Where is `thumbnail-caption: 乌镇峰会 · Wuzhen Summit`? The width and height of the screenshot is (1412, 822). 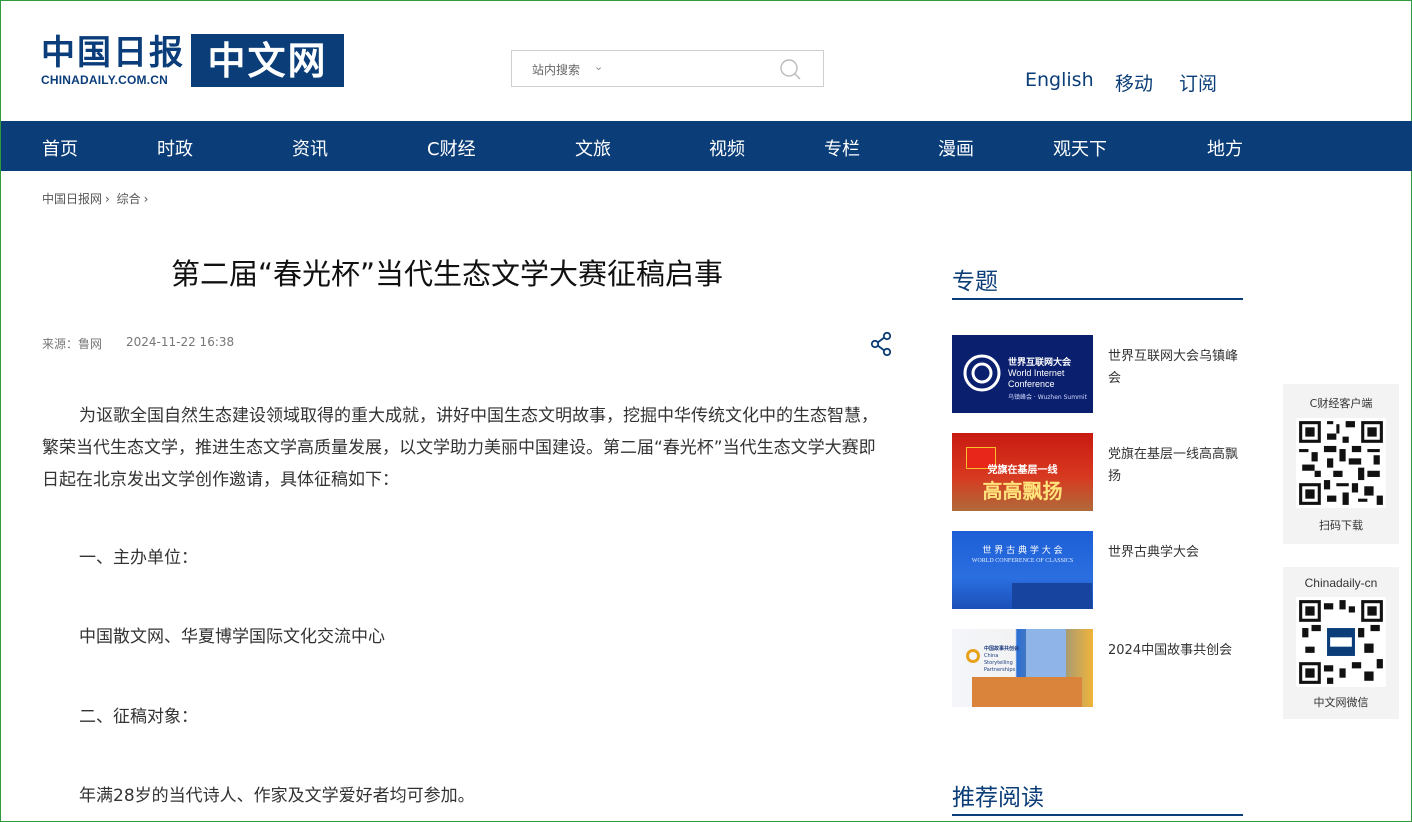 thumbnail-caption: 乌镇峰会 · Wuzhen Summit is located at coordinates (1047, 397).